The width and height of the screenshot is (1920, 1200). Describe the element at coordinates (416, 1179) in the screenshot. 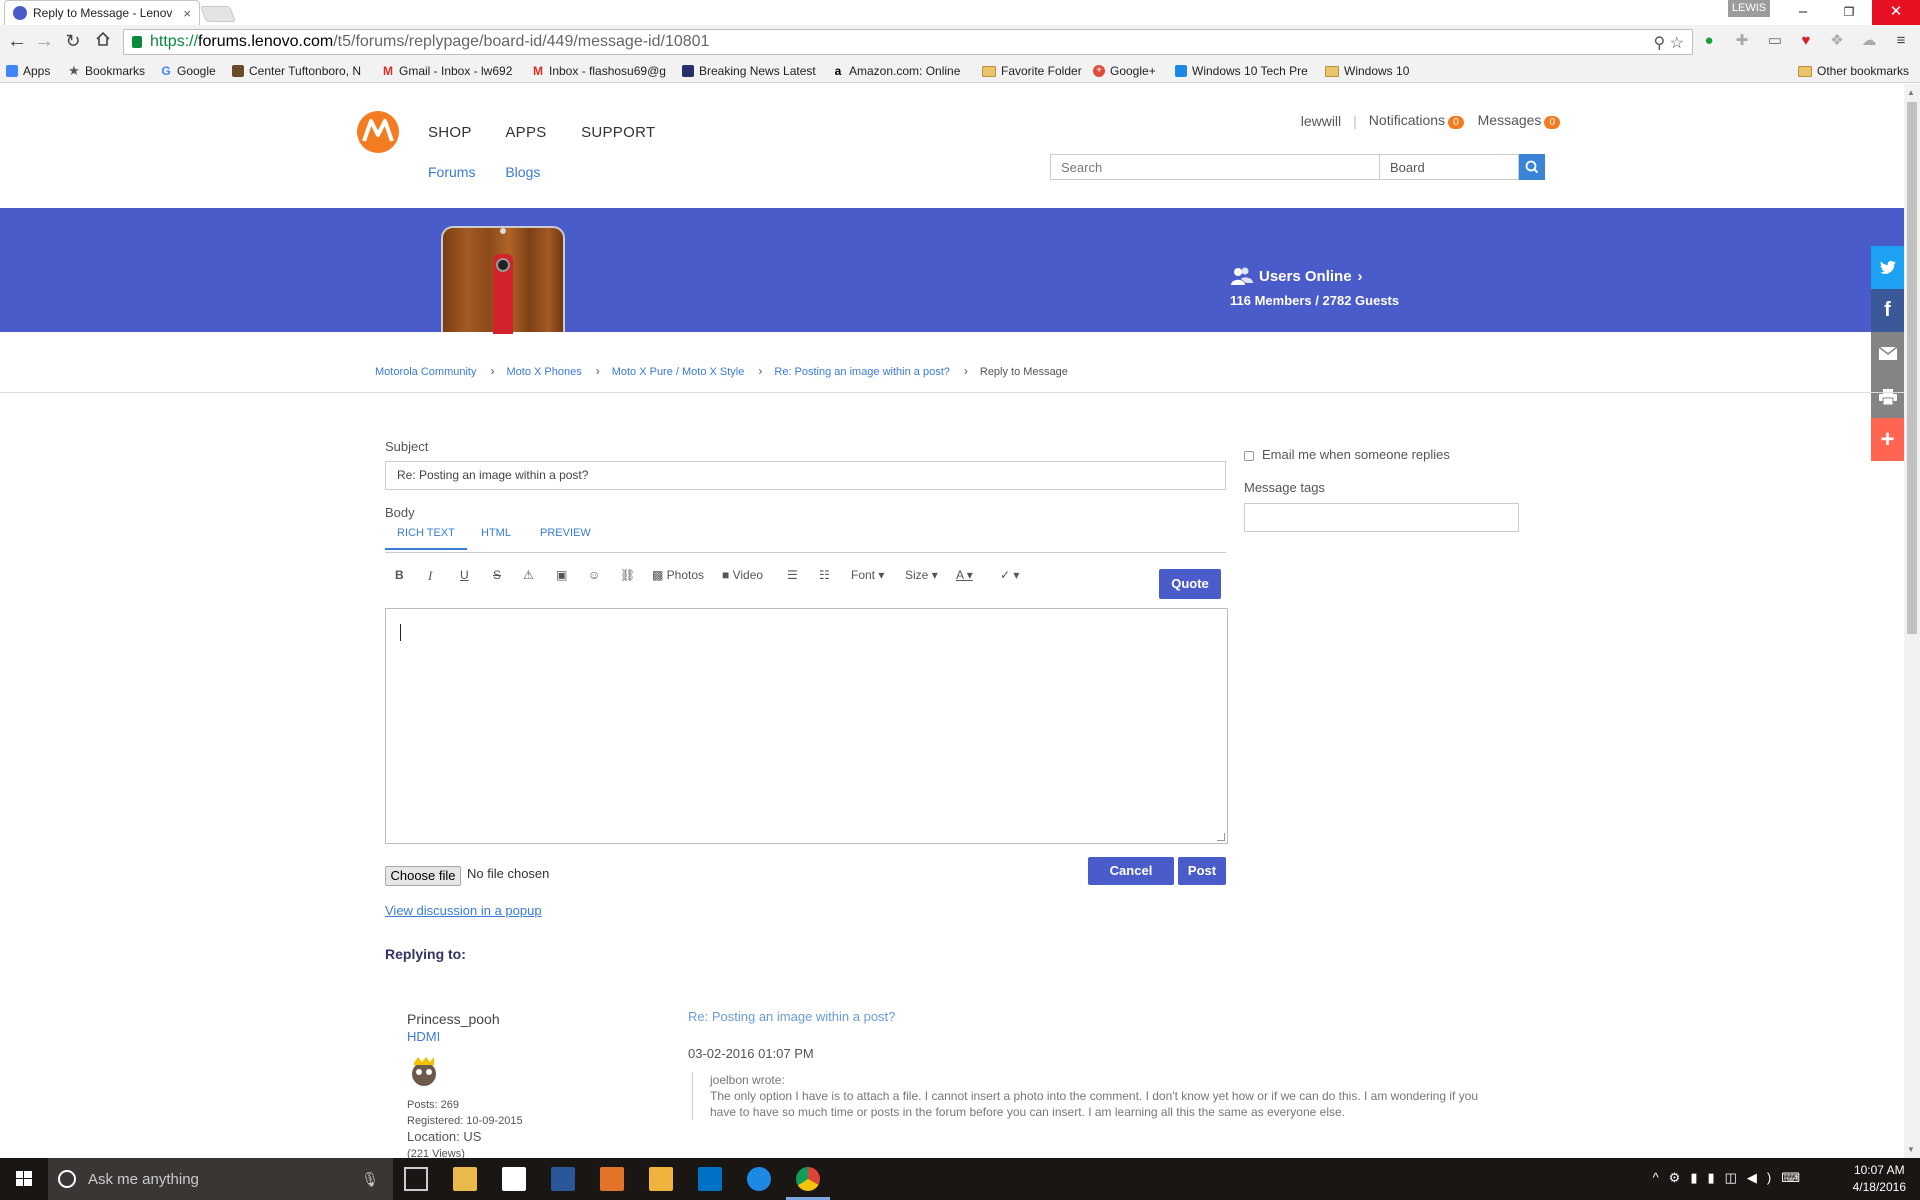

I see `task-view-icon` at that location.